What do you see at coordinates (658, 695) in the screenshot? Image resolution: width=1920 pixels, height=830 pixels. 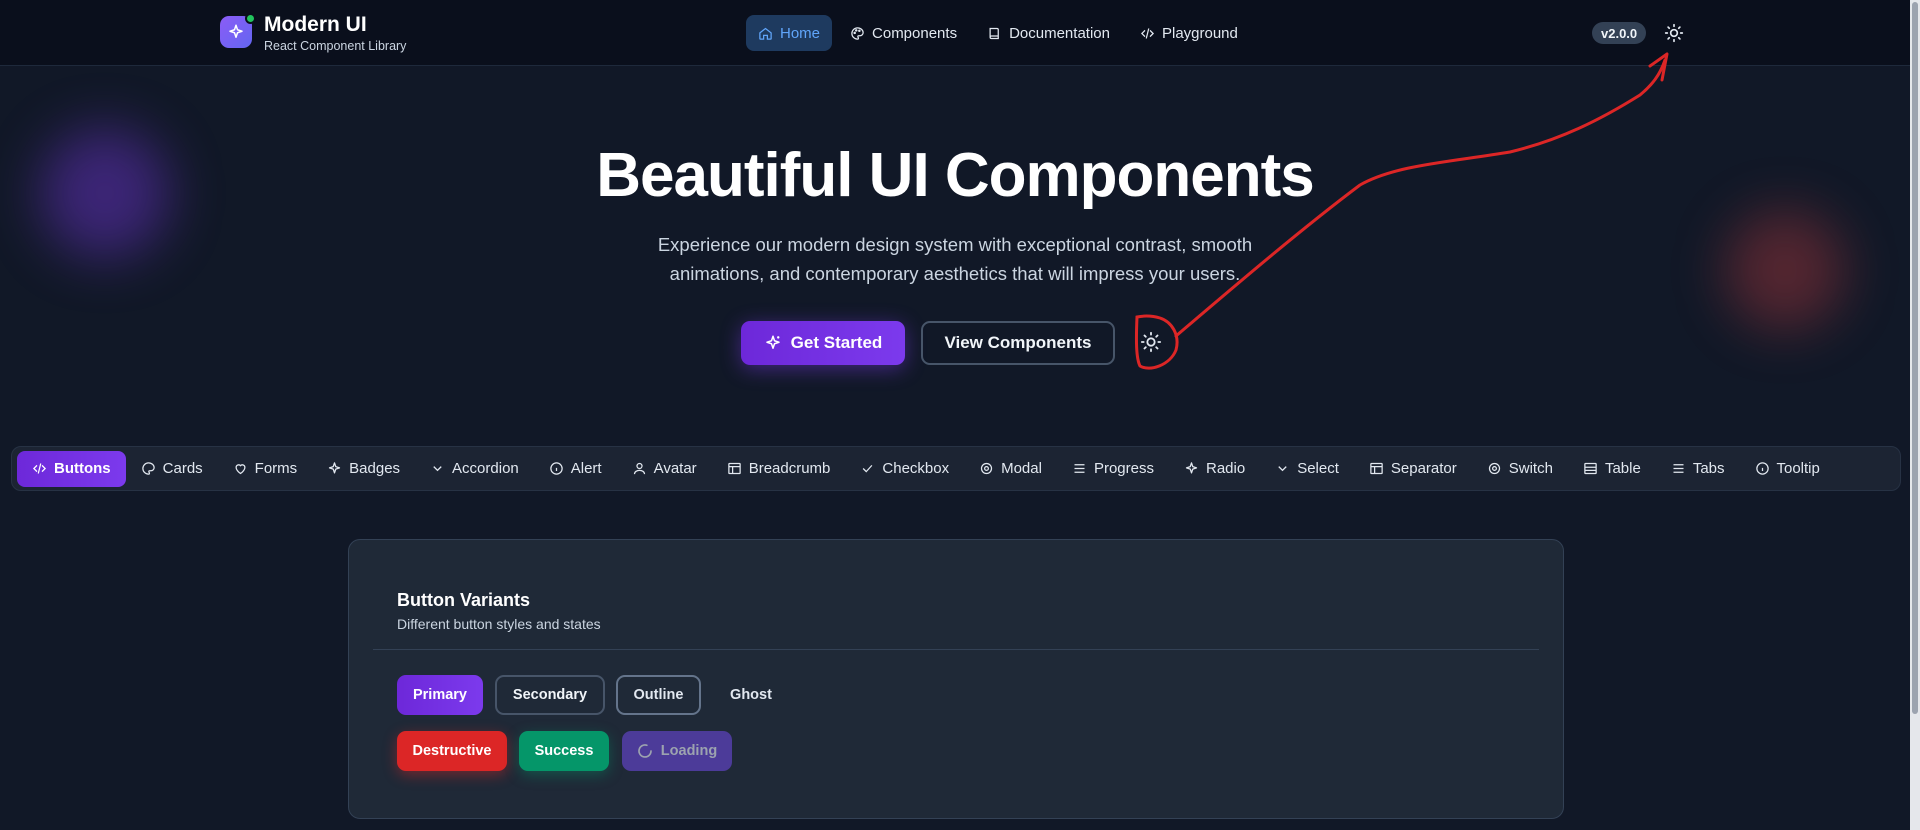 I see `outline-button: Outline` at bounding box center [658, 695].